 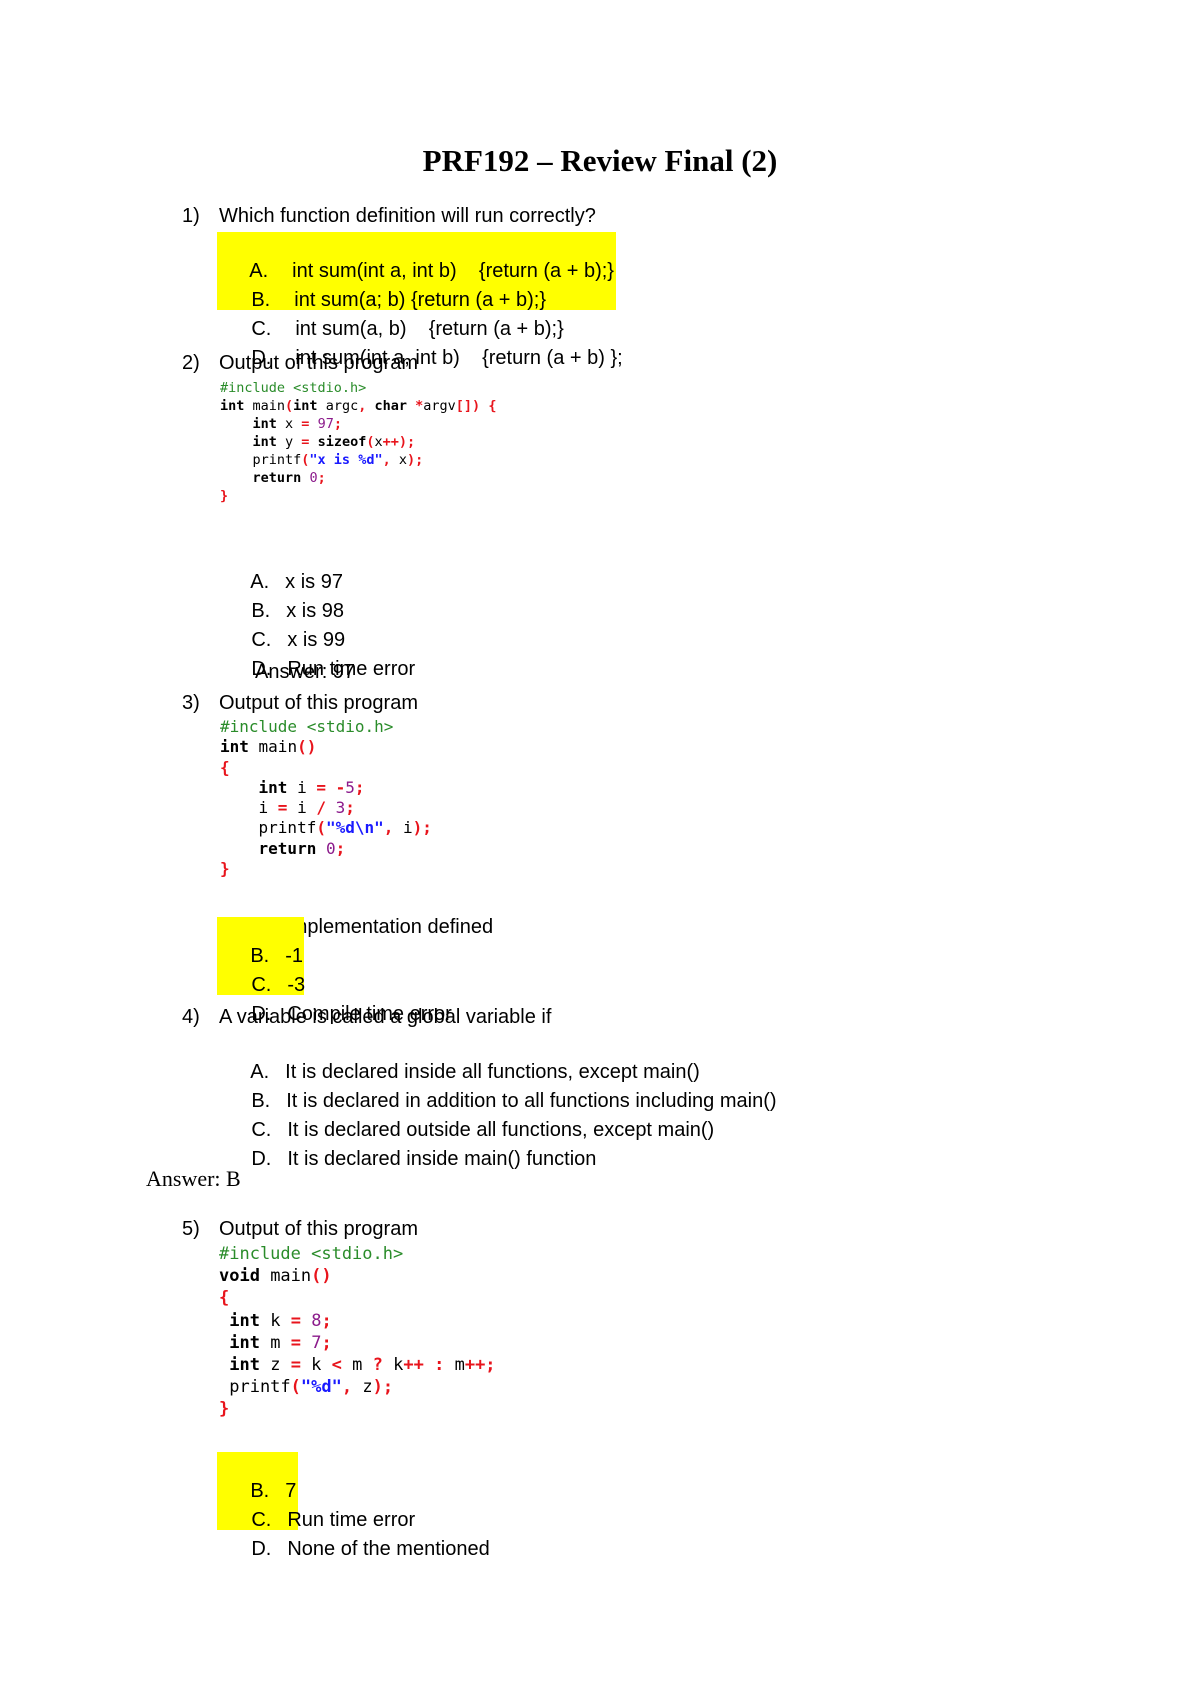 What do you see at coordinates (316, 1342) in the screenshot?
I see `code-token: 7` at bounding box center [316, 1342].